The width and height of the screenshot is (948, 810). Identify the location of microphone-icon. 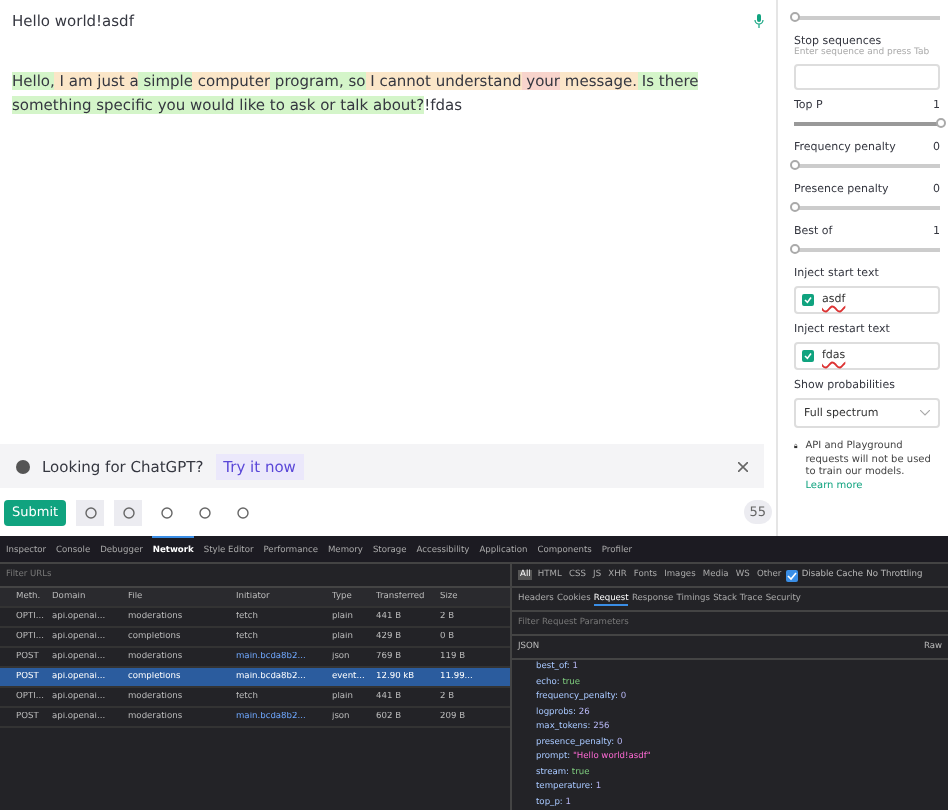
(759, 21).